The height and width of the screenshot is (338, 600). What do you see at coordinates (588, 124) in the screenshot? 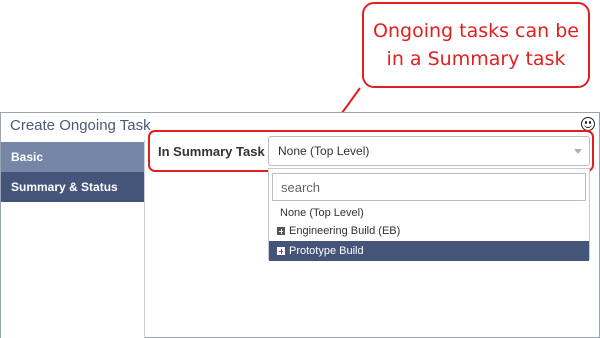
I see `smiley-icon` at bounding box center [588, 124].